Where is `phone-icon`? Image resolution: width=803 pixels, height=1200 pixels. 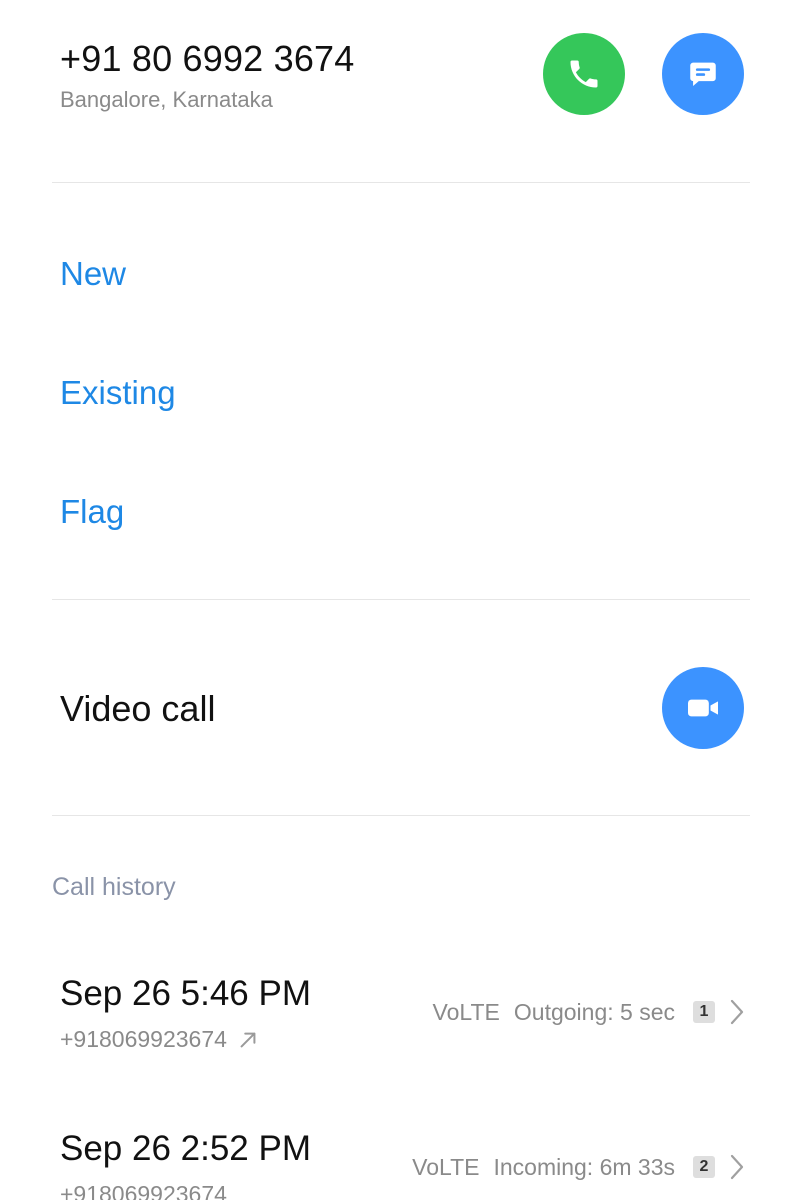 phone-icon is located at coordinates (584, 74).